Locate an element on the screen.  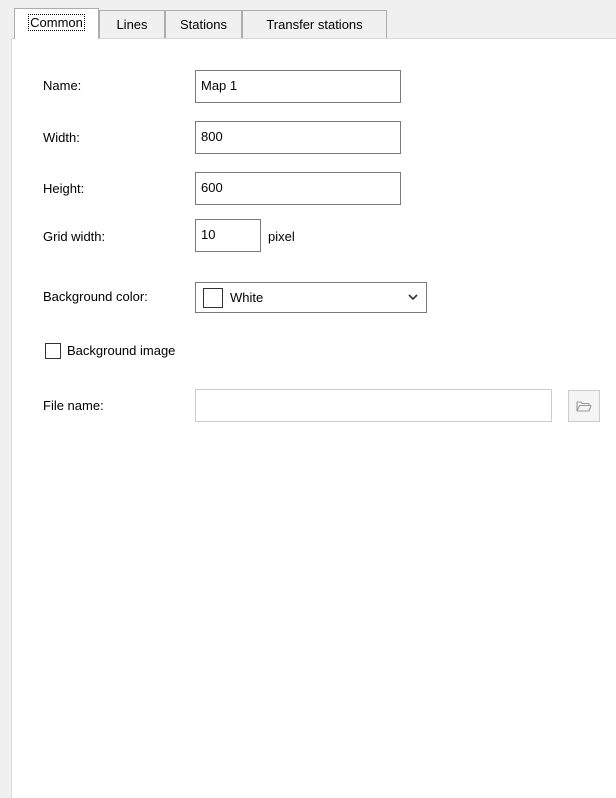
tab-stations: Stations is located at coordinates (203, 24).